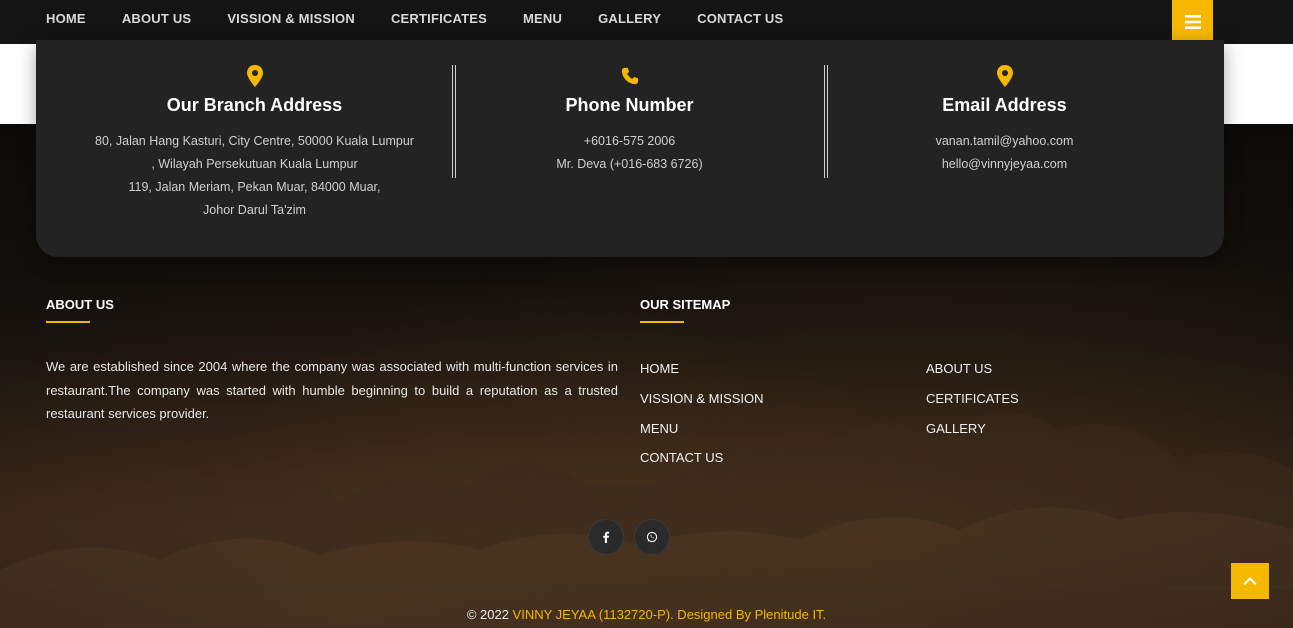  Describe the element at coordinates (629, 76) in the screenshot. I see `phone-icon` at that location.